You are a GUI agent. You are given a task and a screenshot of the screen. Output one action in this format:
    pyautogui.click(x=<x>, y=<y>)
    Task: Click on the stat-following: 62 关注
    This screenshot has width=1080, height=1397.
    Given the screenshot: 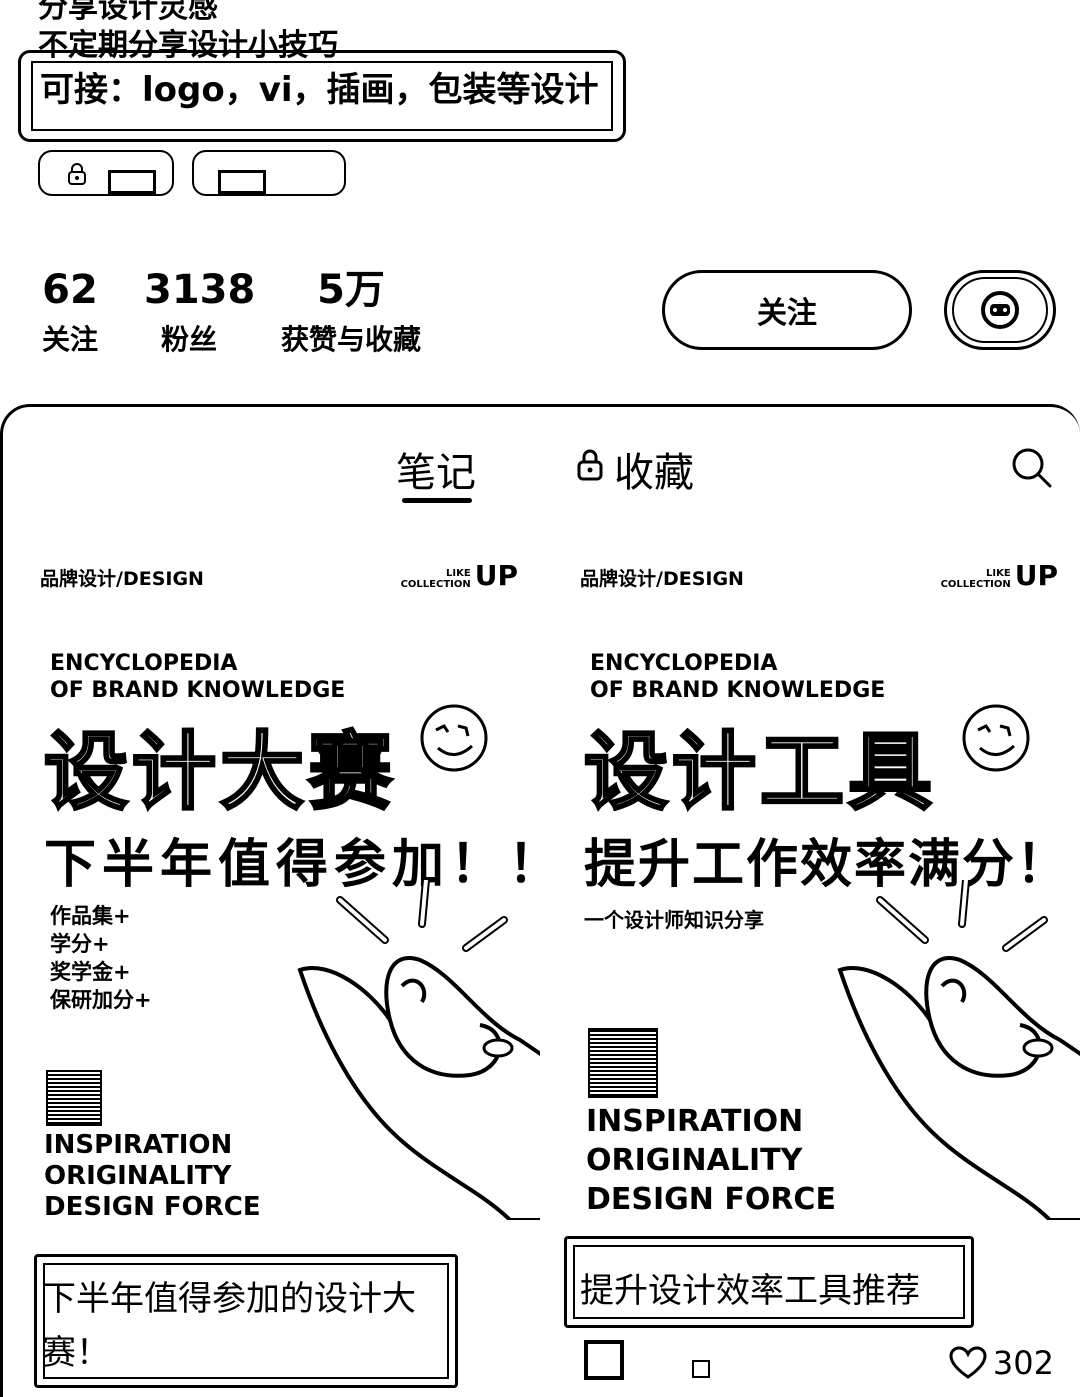 What is the action you would take?
    pyautogui.click(x=70, y=313)
    